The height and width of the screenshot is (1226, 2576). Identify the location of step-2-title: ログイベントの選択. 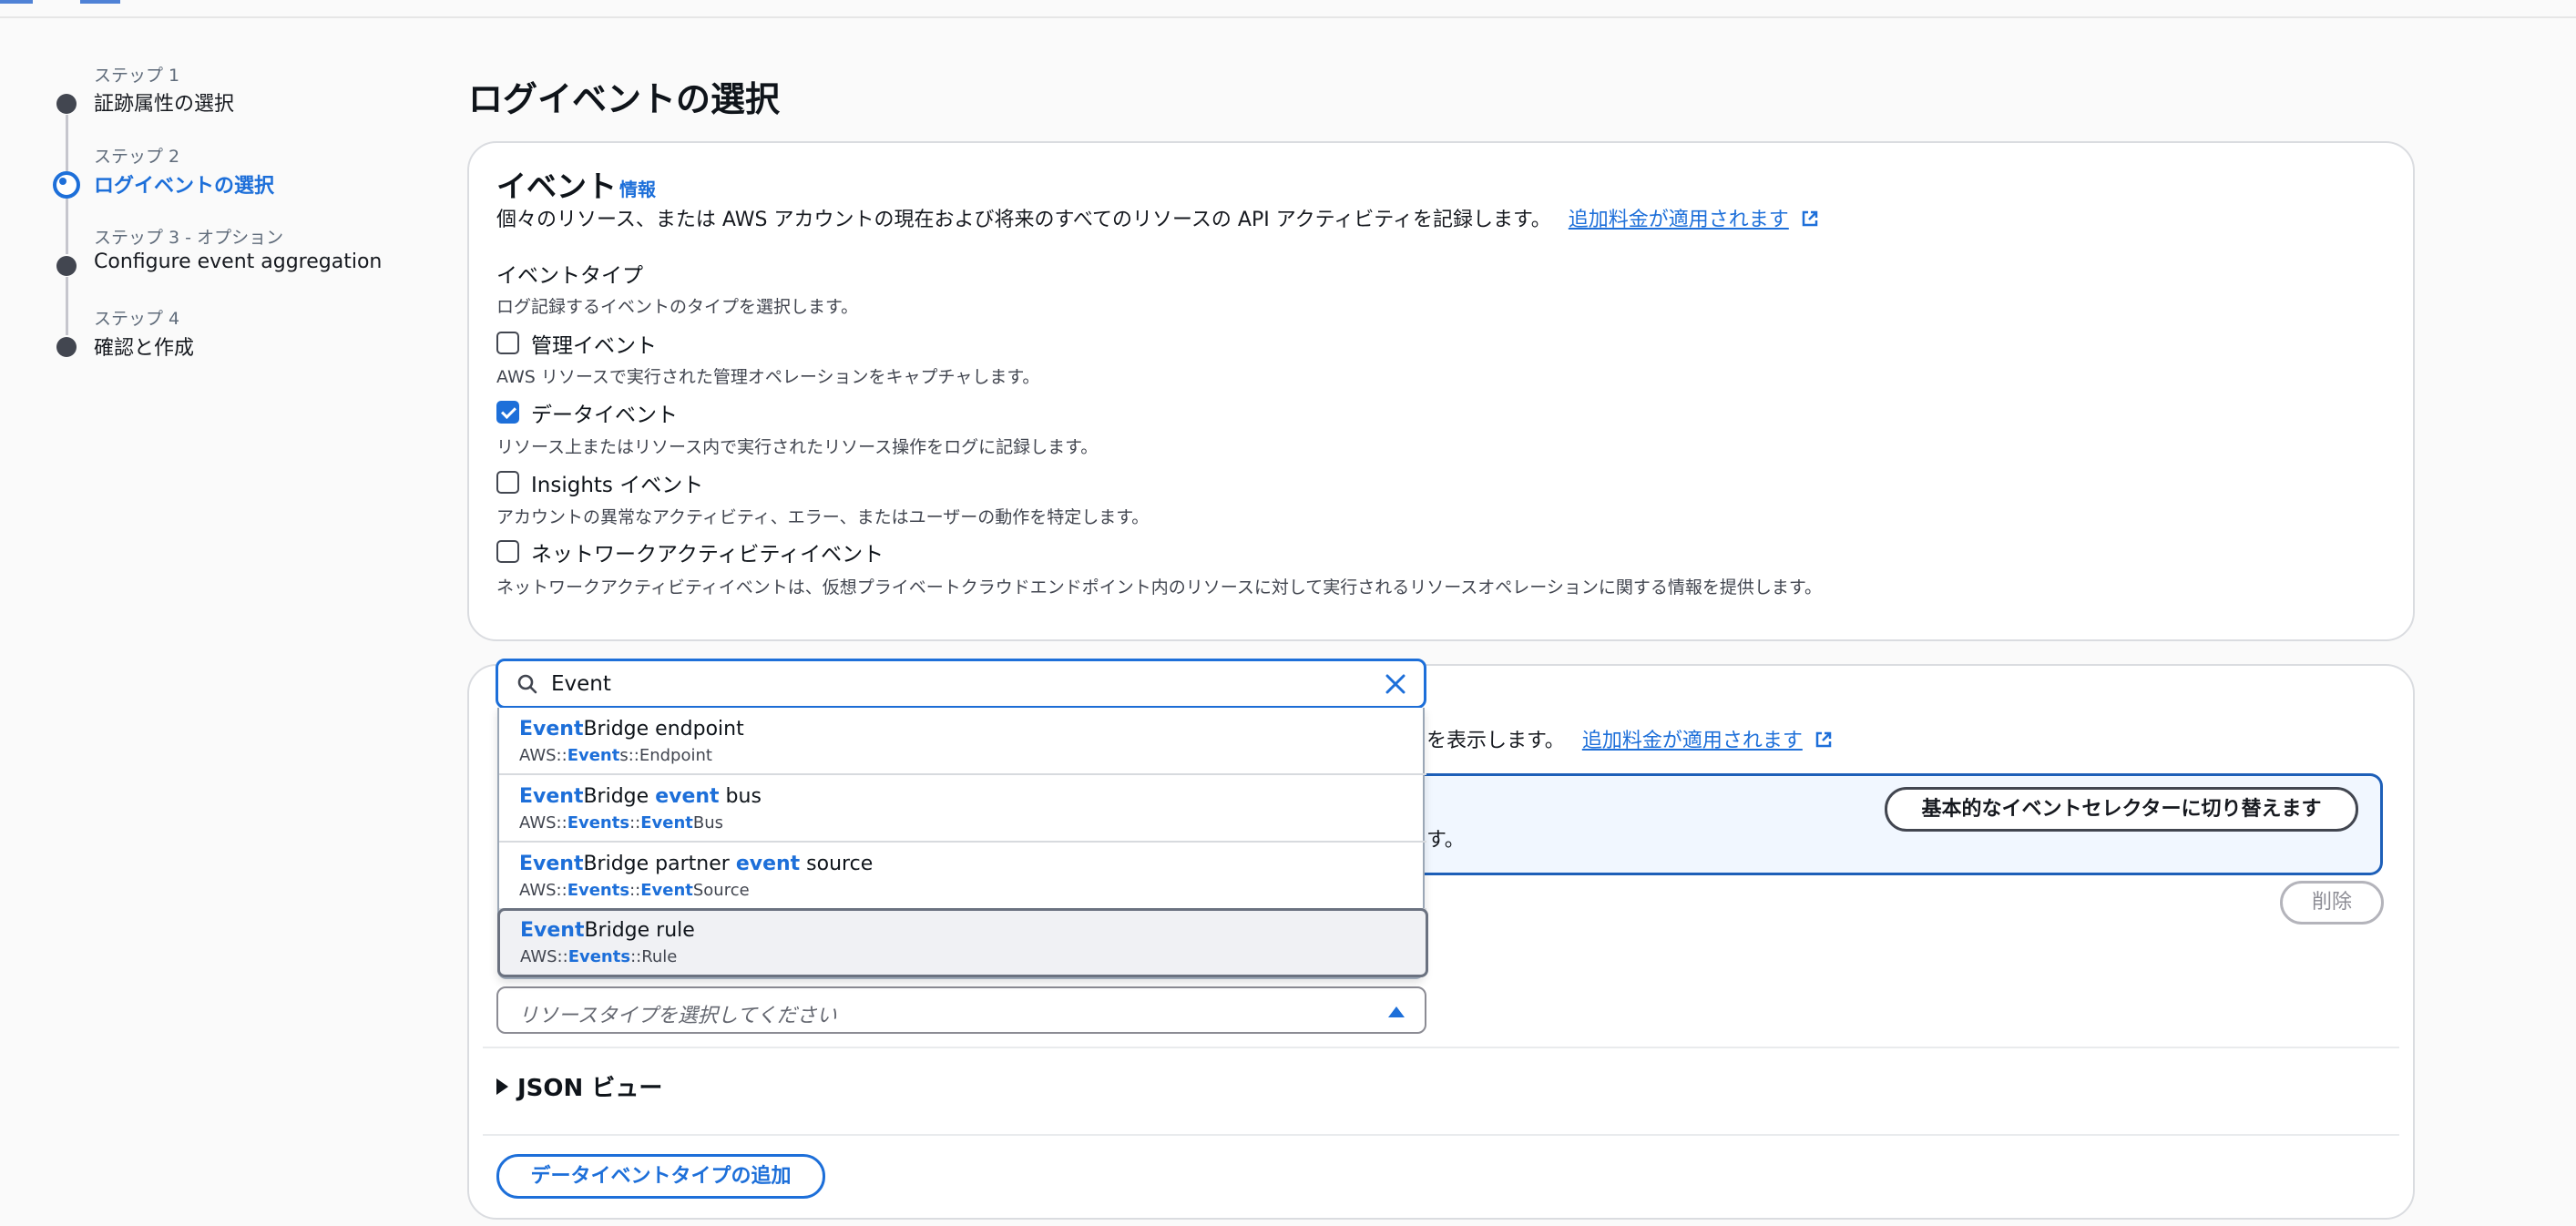
(184, 184).